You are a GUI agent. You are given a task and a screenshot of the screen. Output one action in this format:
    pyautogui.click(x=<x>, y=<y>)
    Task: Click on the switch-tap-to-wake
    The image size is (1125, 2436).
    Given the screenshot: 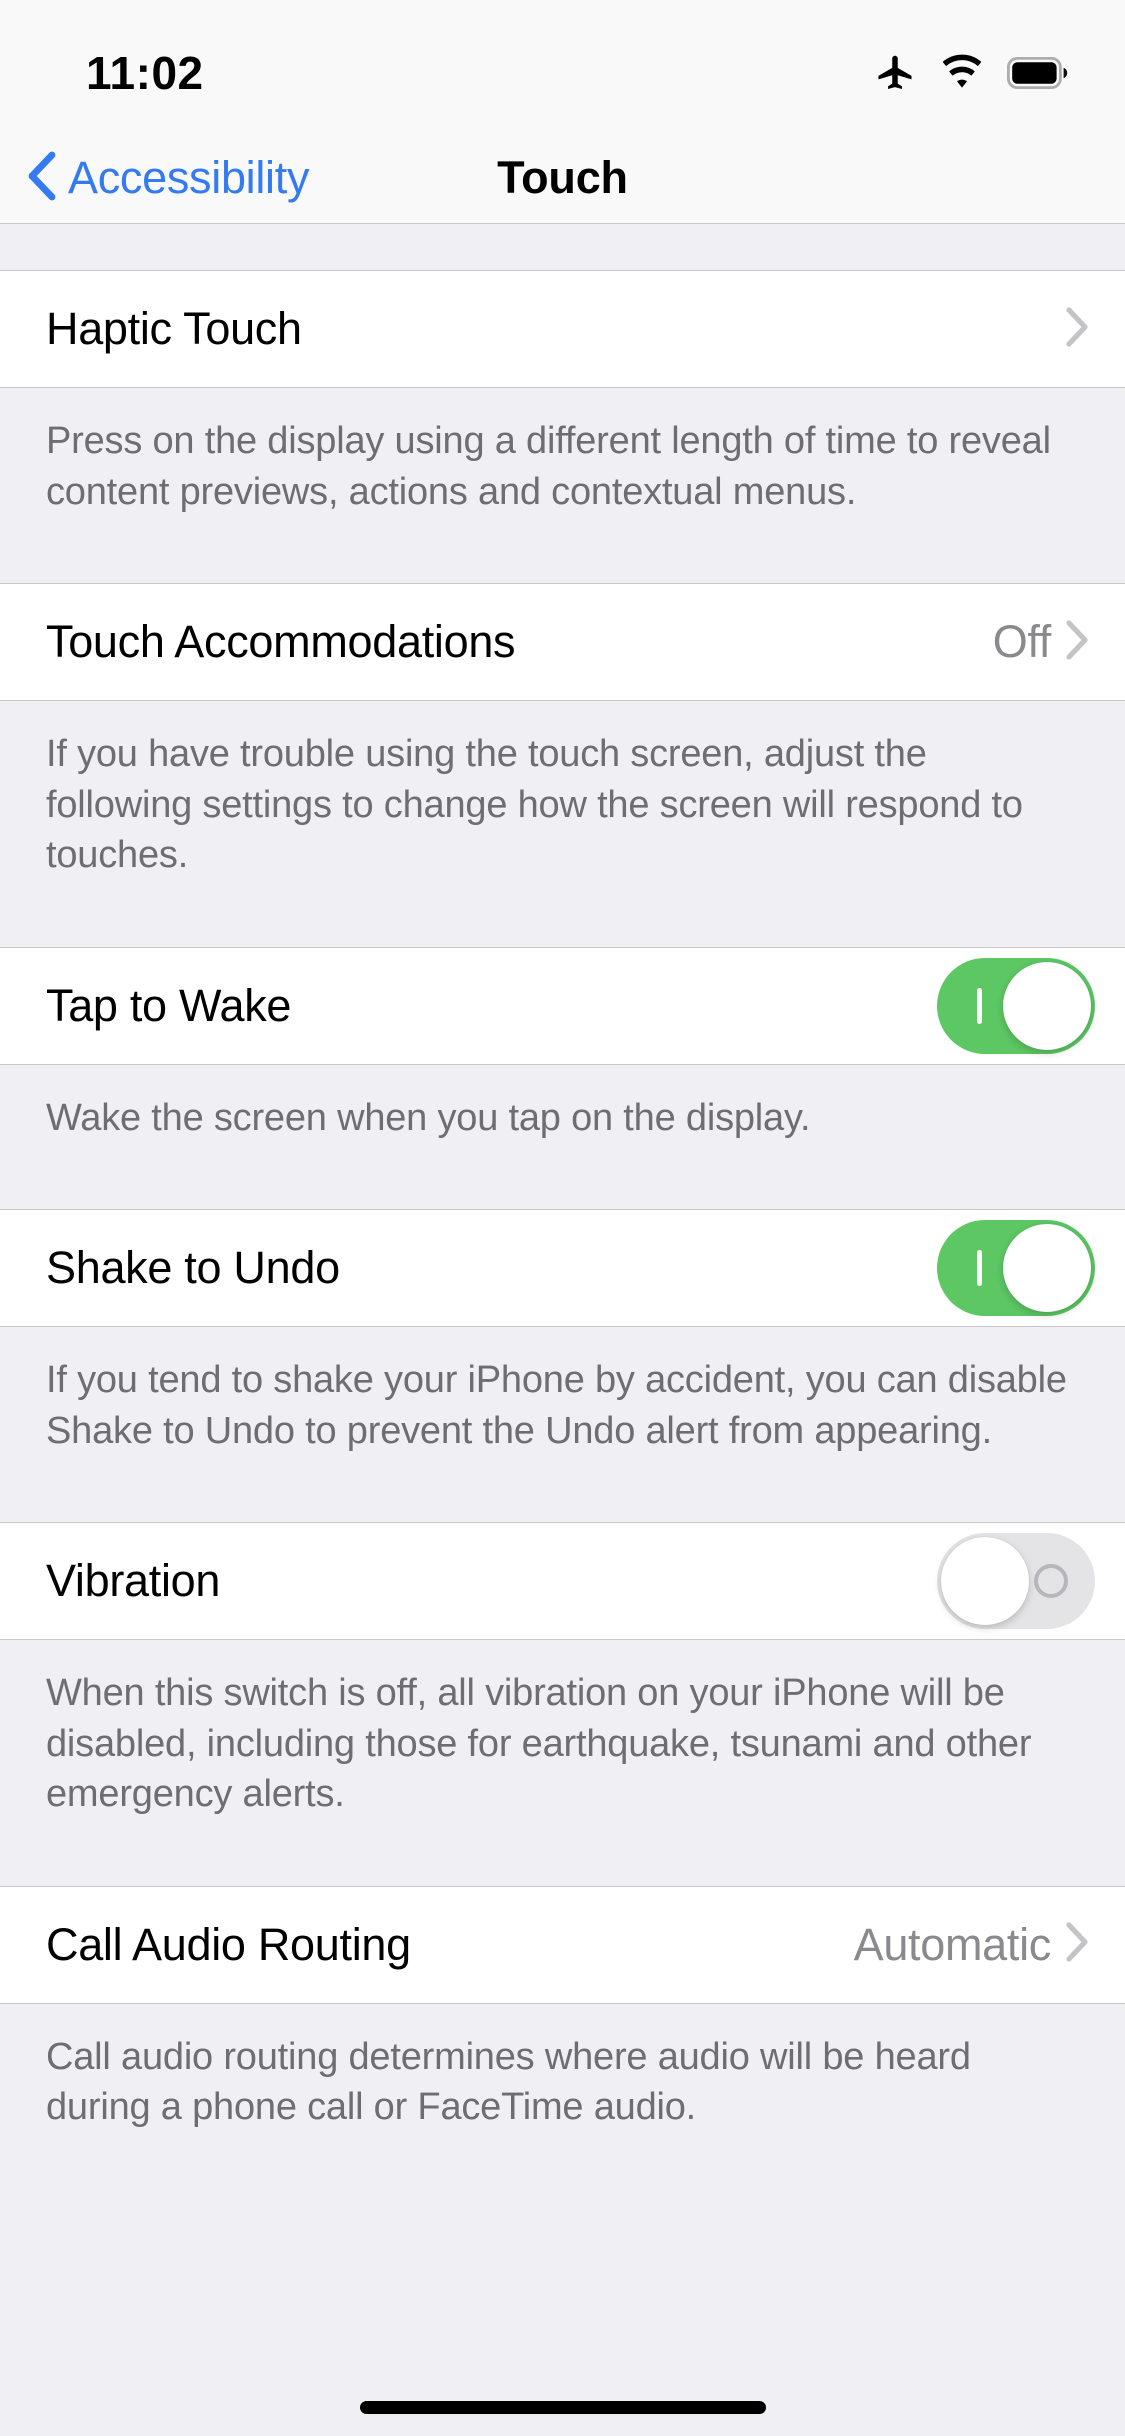 What is the action you would take?
    pyautogui.click(x=1016, y=1005)
    